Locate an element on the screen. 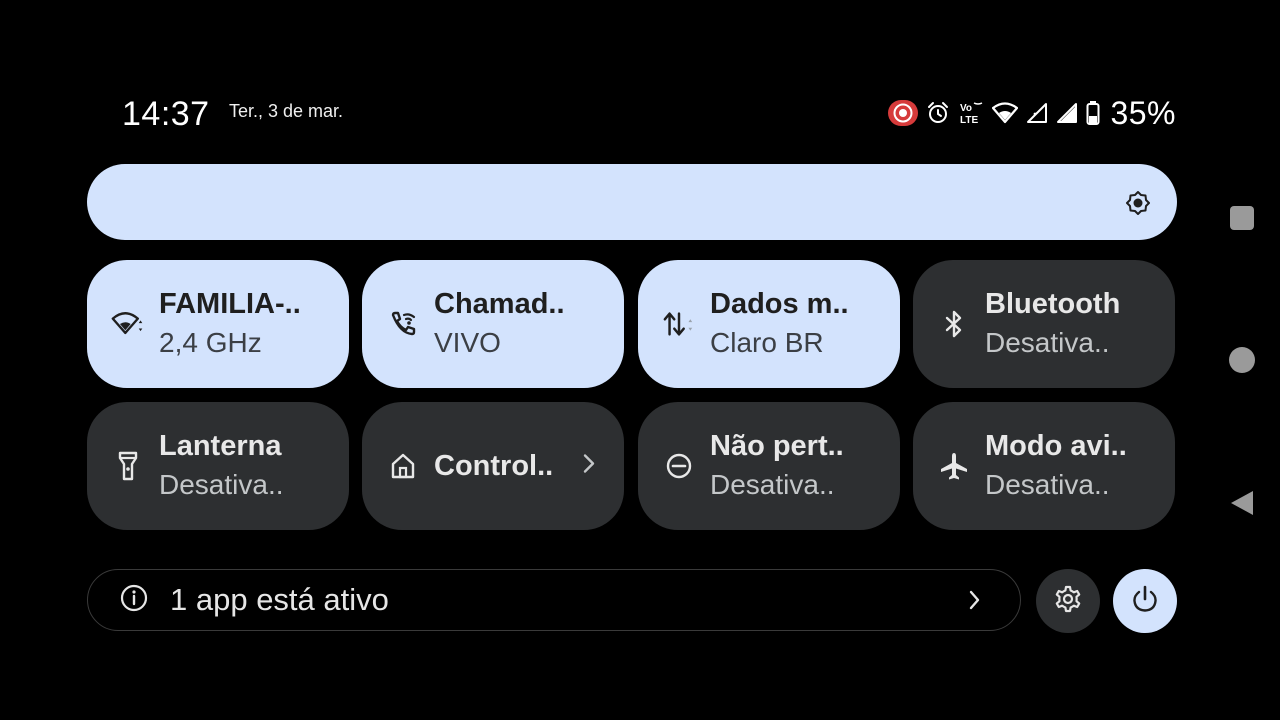 This screenshot has width=1280, height=720. volte-label-top: Vo is located at coordinates (966, 108).